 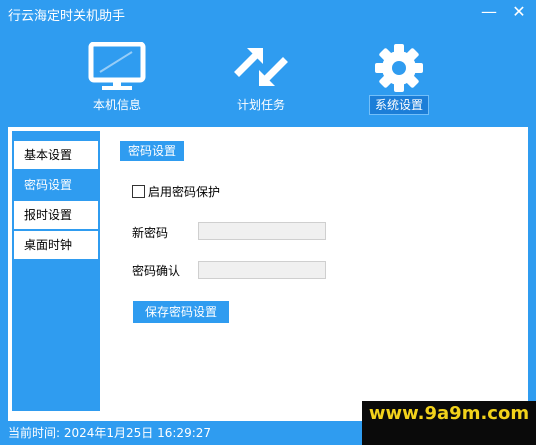 I want to click on sidebar-item-basic-settings: 基本设置, so click(x=56, y=155).